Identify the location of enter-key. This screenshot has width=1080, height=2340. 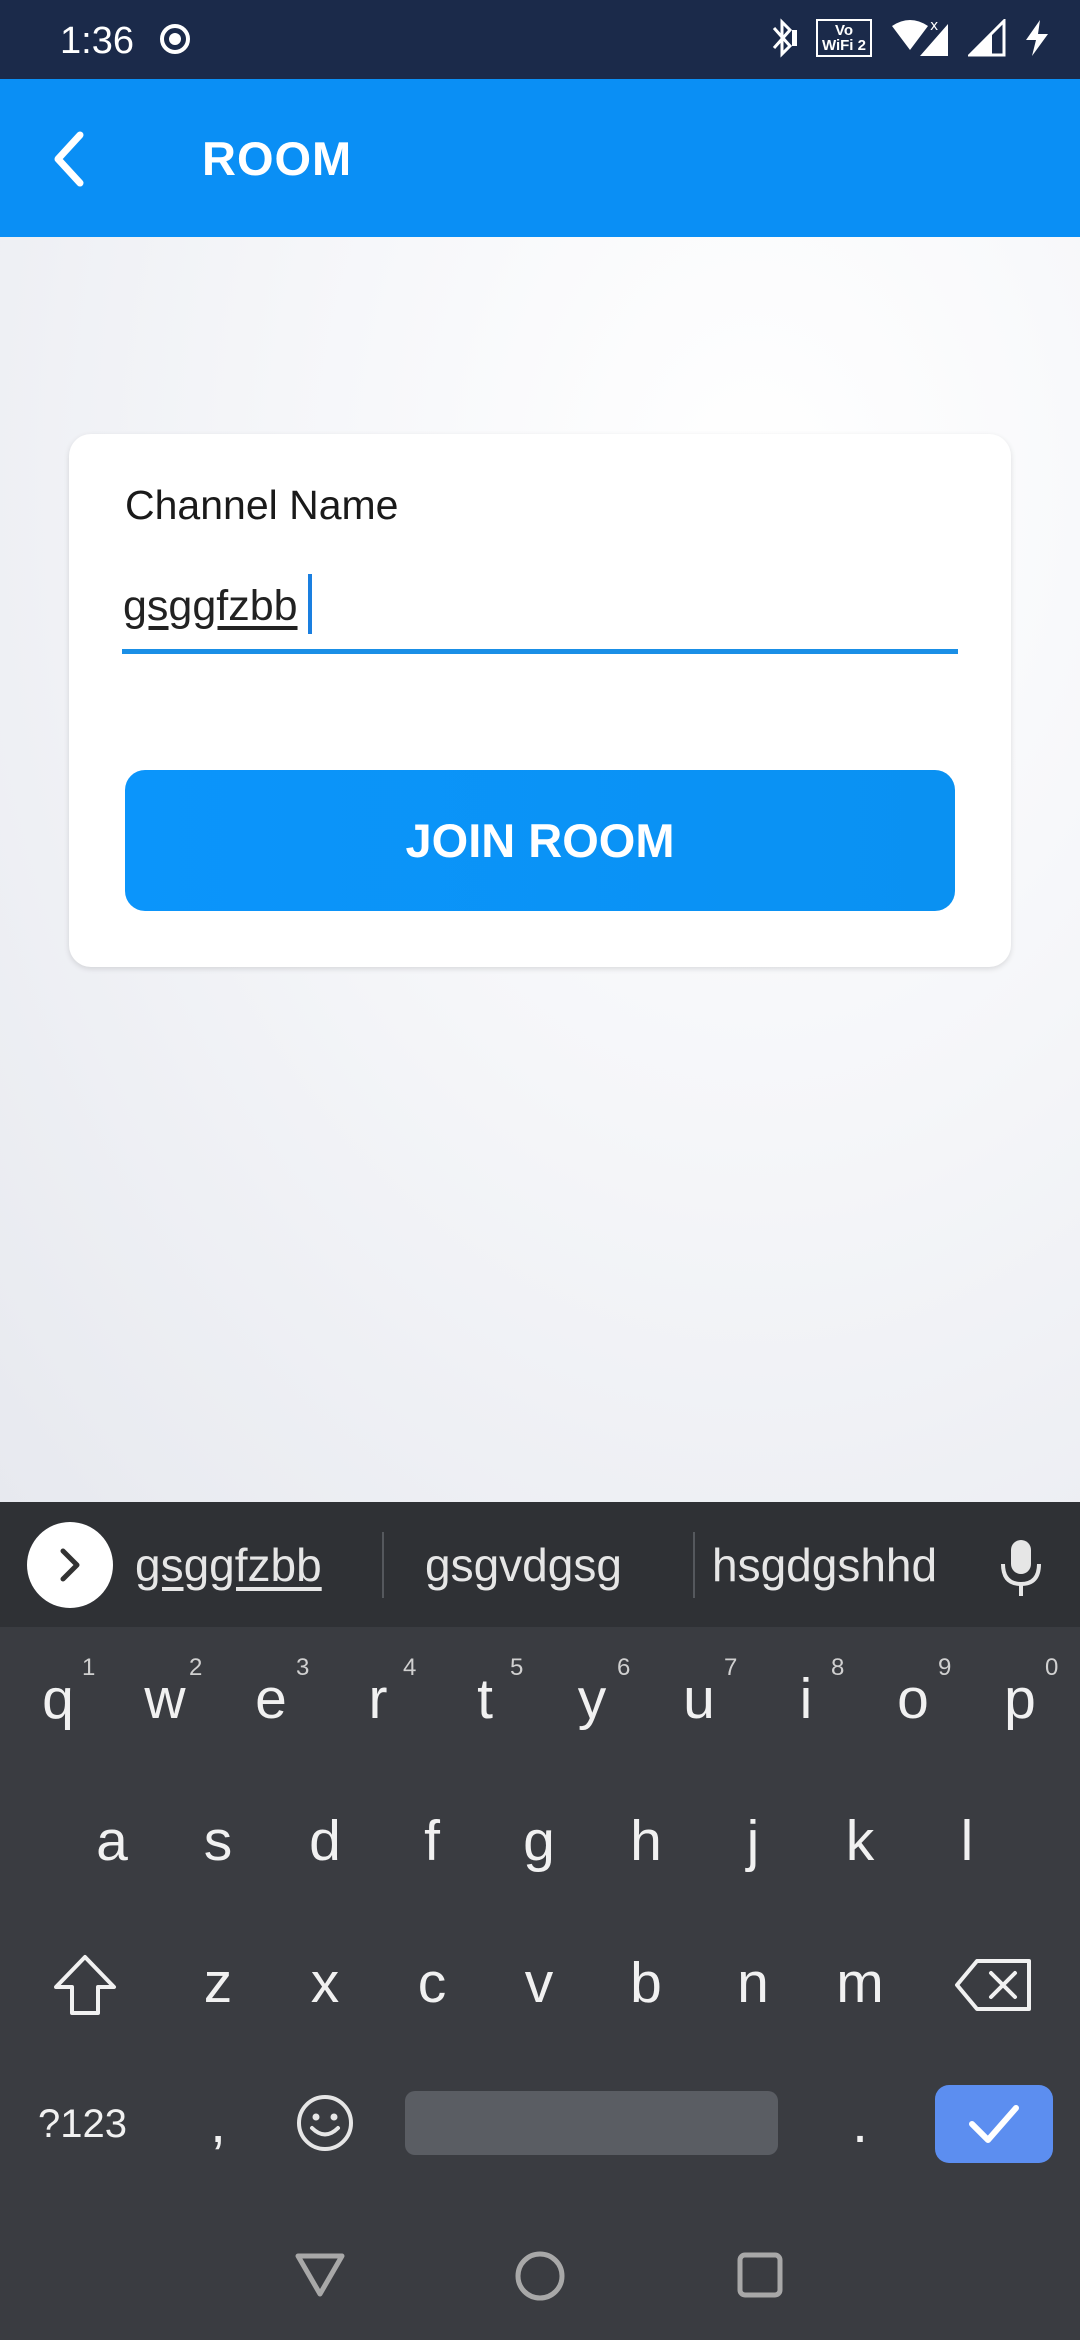
(994, 2124).